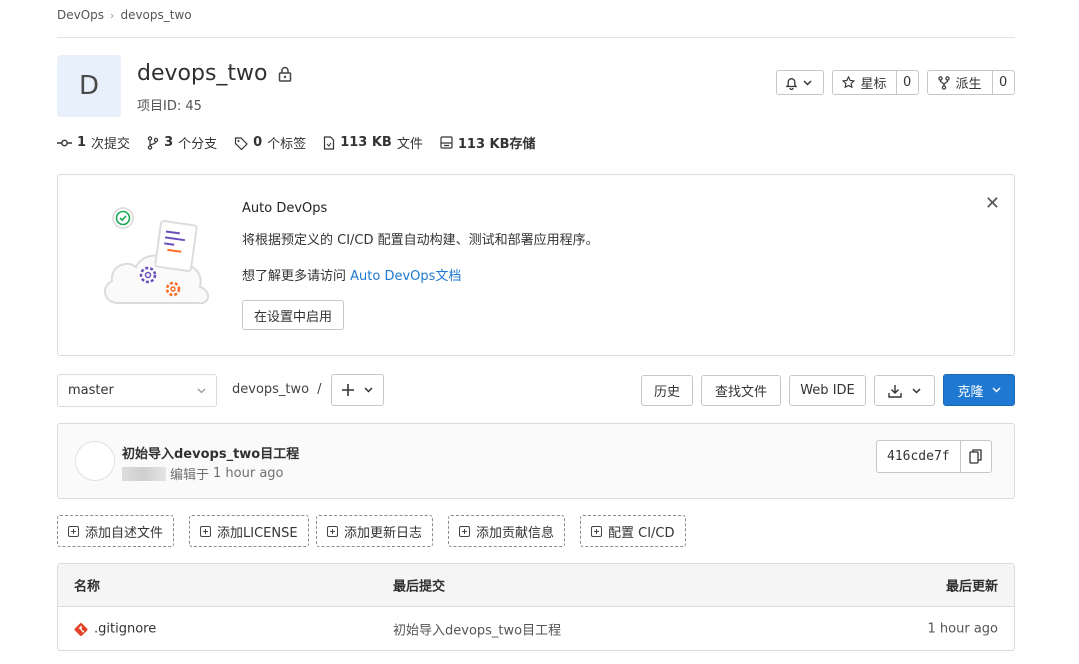  Describe the element at coordinates (198, 144) in the screenshot. I see `branches-label: 个分支` at that location.